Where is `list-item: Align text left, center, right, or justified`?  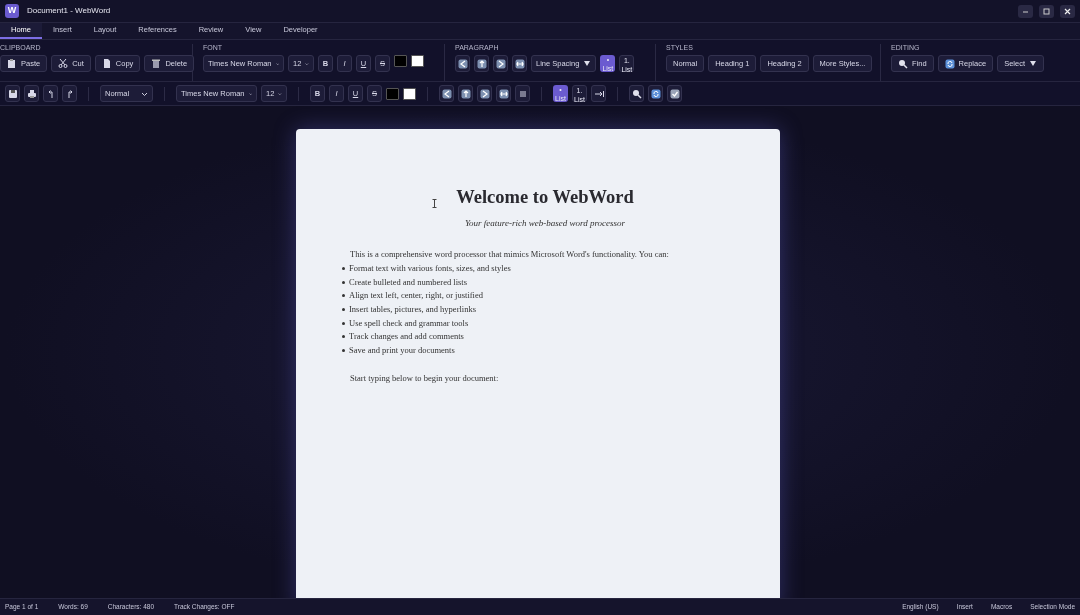
list-item: Align text left, center, right, or justified is located at coordinates (416, 296).